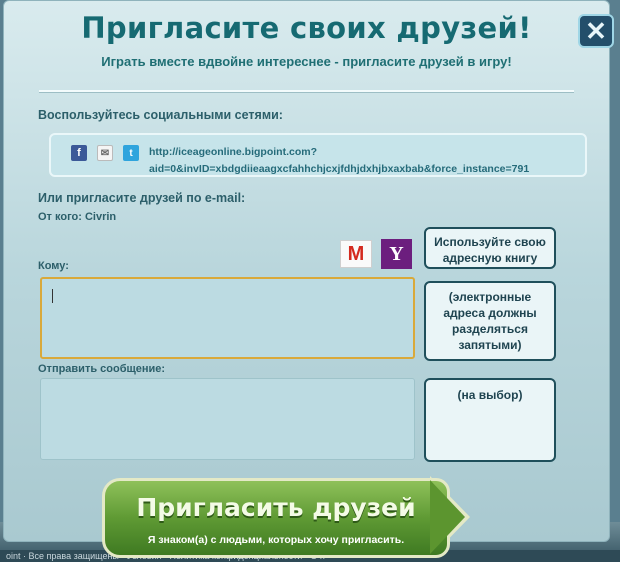  I want to click on optional-hint: (на выбор), so click(490, 395).